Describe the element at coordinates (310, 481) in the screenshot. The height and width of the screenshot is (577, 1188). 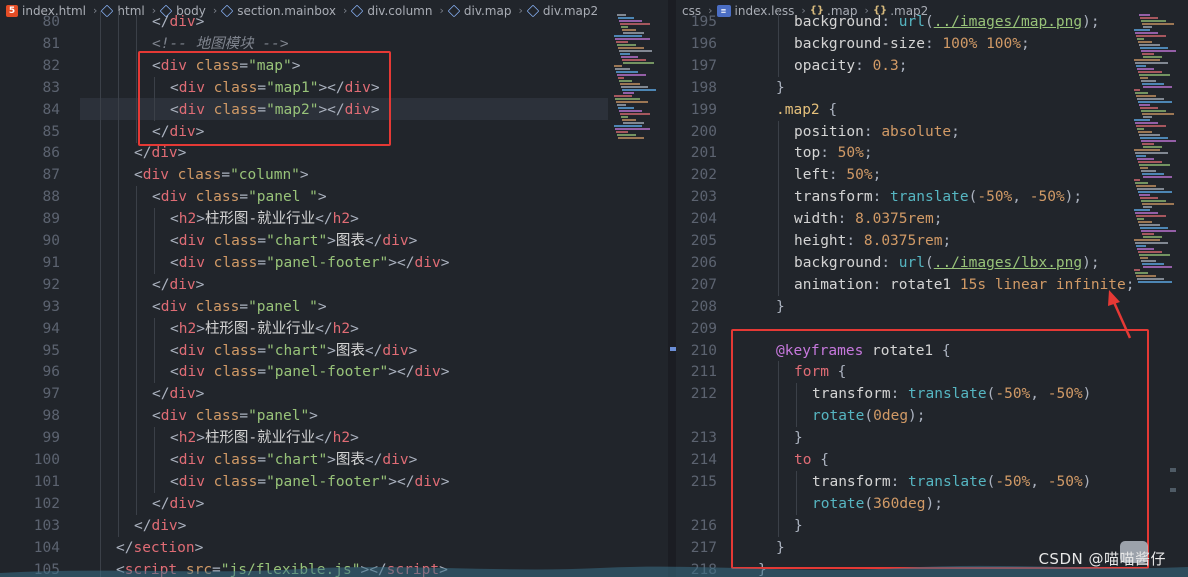
I see `code-text: <div class="panel-footer"></div>` at that location.